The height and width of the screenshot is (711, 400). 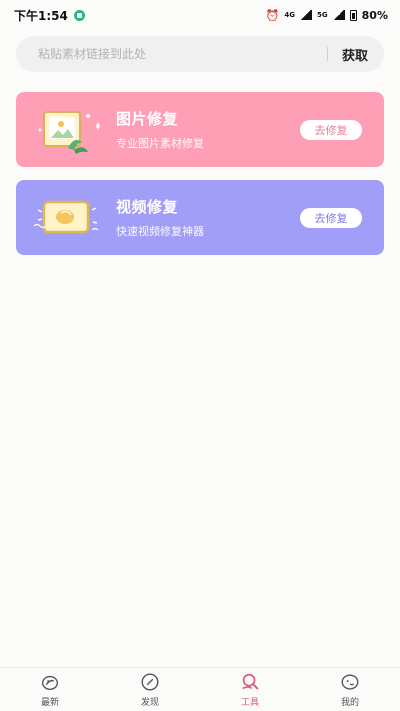 I want to click on bottom-nav: 最新 发现 工具 我的, so click(x=200, y=689).